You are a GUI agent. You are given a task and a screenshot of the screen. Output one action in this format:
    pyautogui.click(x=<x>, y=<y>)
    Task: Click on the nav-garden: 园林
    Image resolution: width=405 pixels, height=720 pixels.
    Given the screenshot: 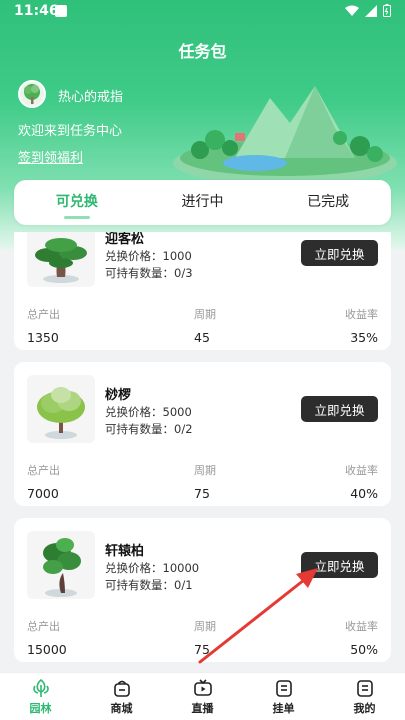 What is the action you would take?
    pyautogui.click(x=40, y=696)
    